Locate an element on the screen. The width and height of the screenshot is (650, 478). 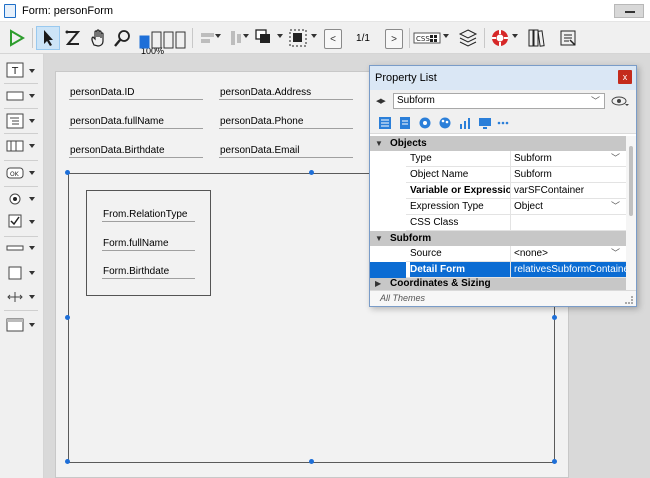
property-row-variable-or-expression: Variable or Expression varSFContainer is located at coordinates (498, 191).